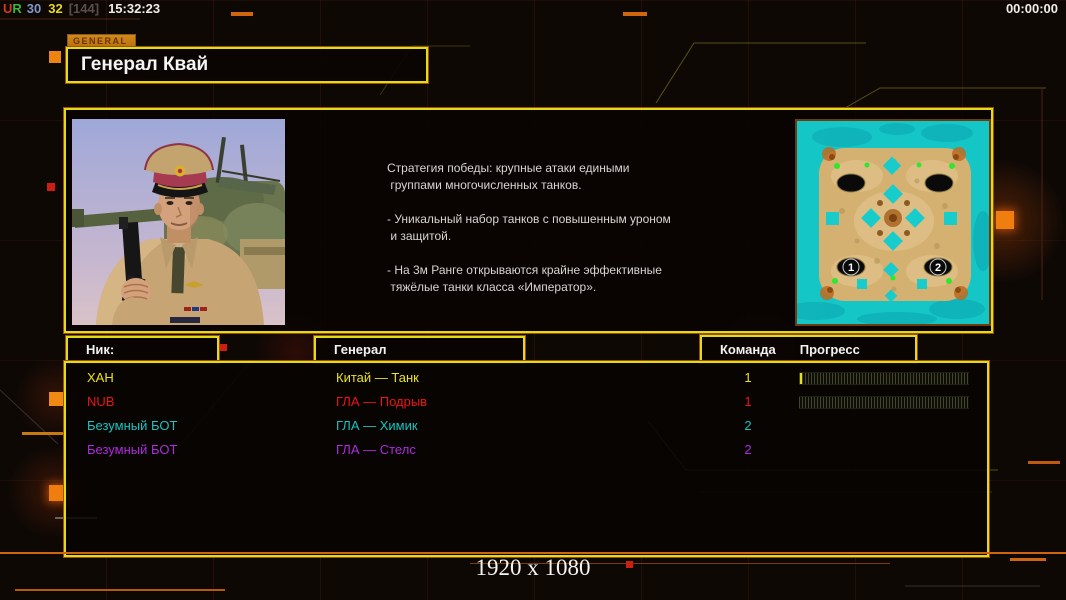  I want to click on start-position-marker: 1, so click(851, 267).